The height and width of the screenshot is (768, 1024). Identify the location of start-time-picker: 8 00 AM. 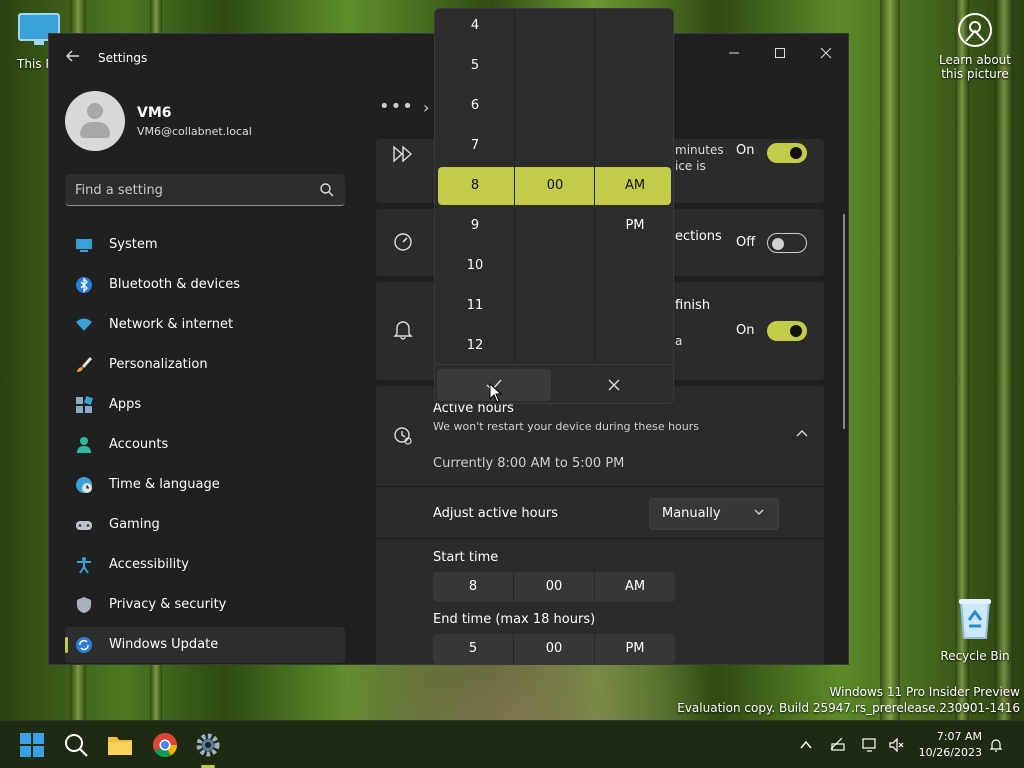
(554, 587).